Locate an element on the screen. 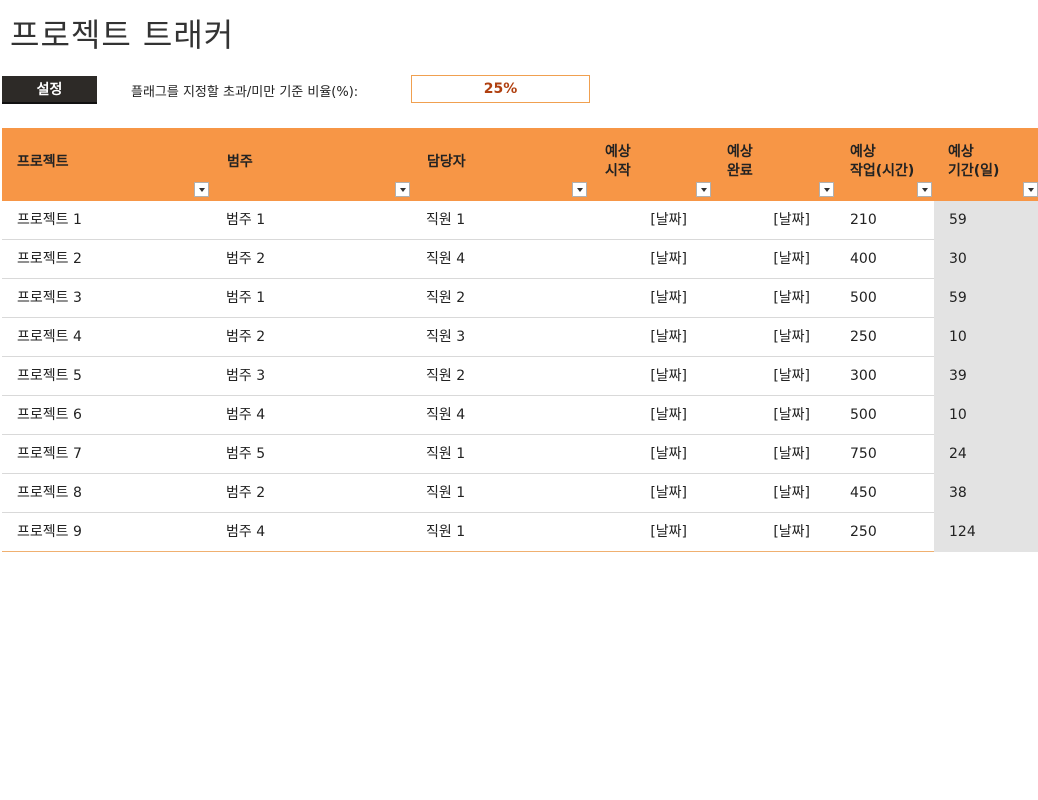  header-end: 예상 완료 is located at coordinates (776, 164).